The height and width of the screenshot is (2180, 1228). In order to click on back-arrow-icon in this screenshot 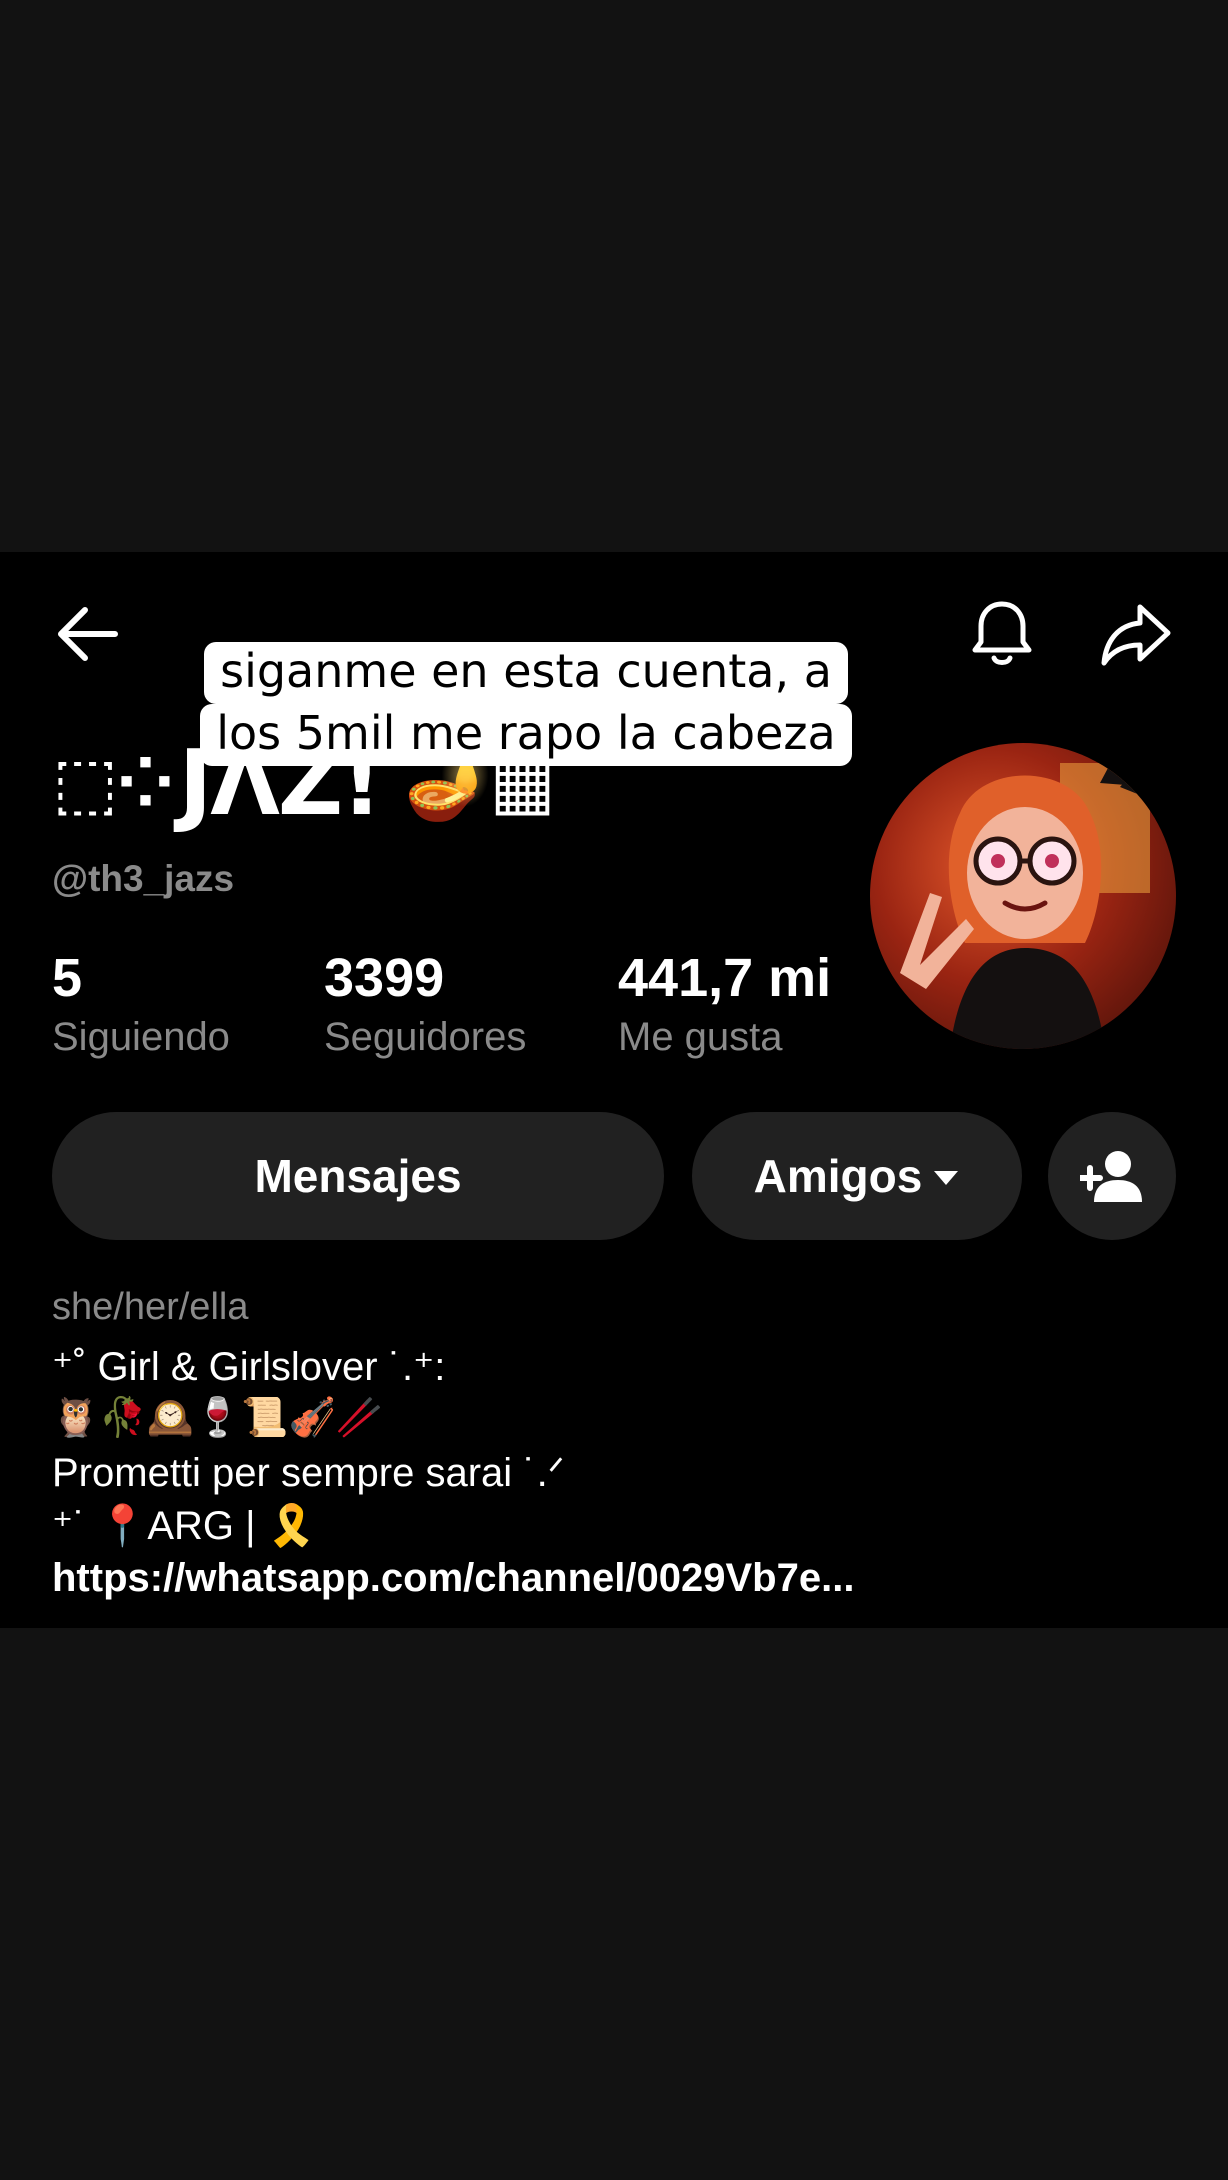, I will do `click(86, 634)`.